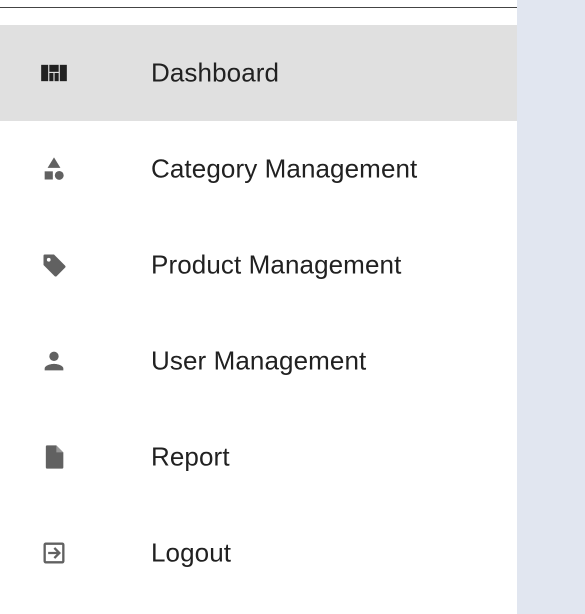 The image size is (585, 614). I want to click on sidebar-item-label: Product Management, so click(276, 264).